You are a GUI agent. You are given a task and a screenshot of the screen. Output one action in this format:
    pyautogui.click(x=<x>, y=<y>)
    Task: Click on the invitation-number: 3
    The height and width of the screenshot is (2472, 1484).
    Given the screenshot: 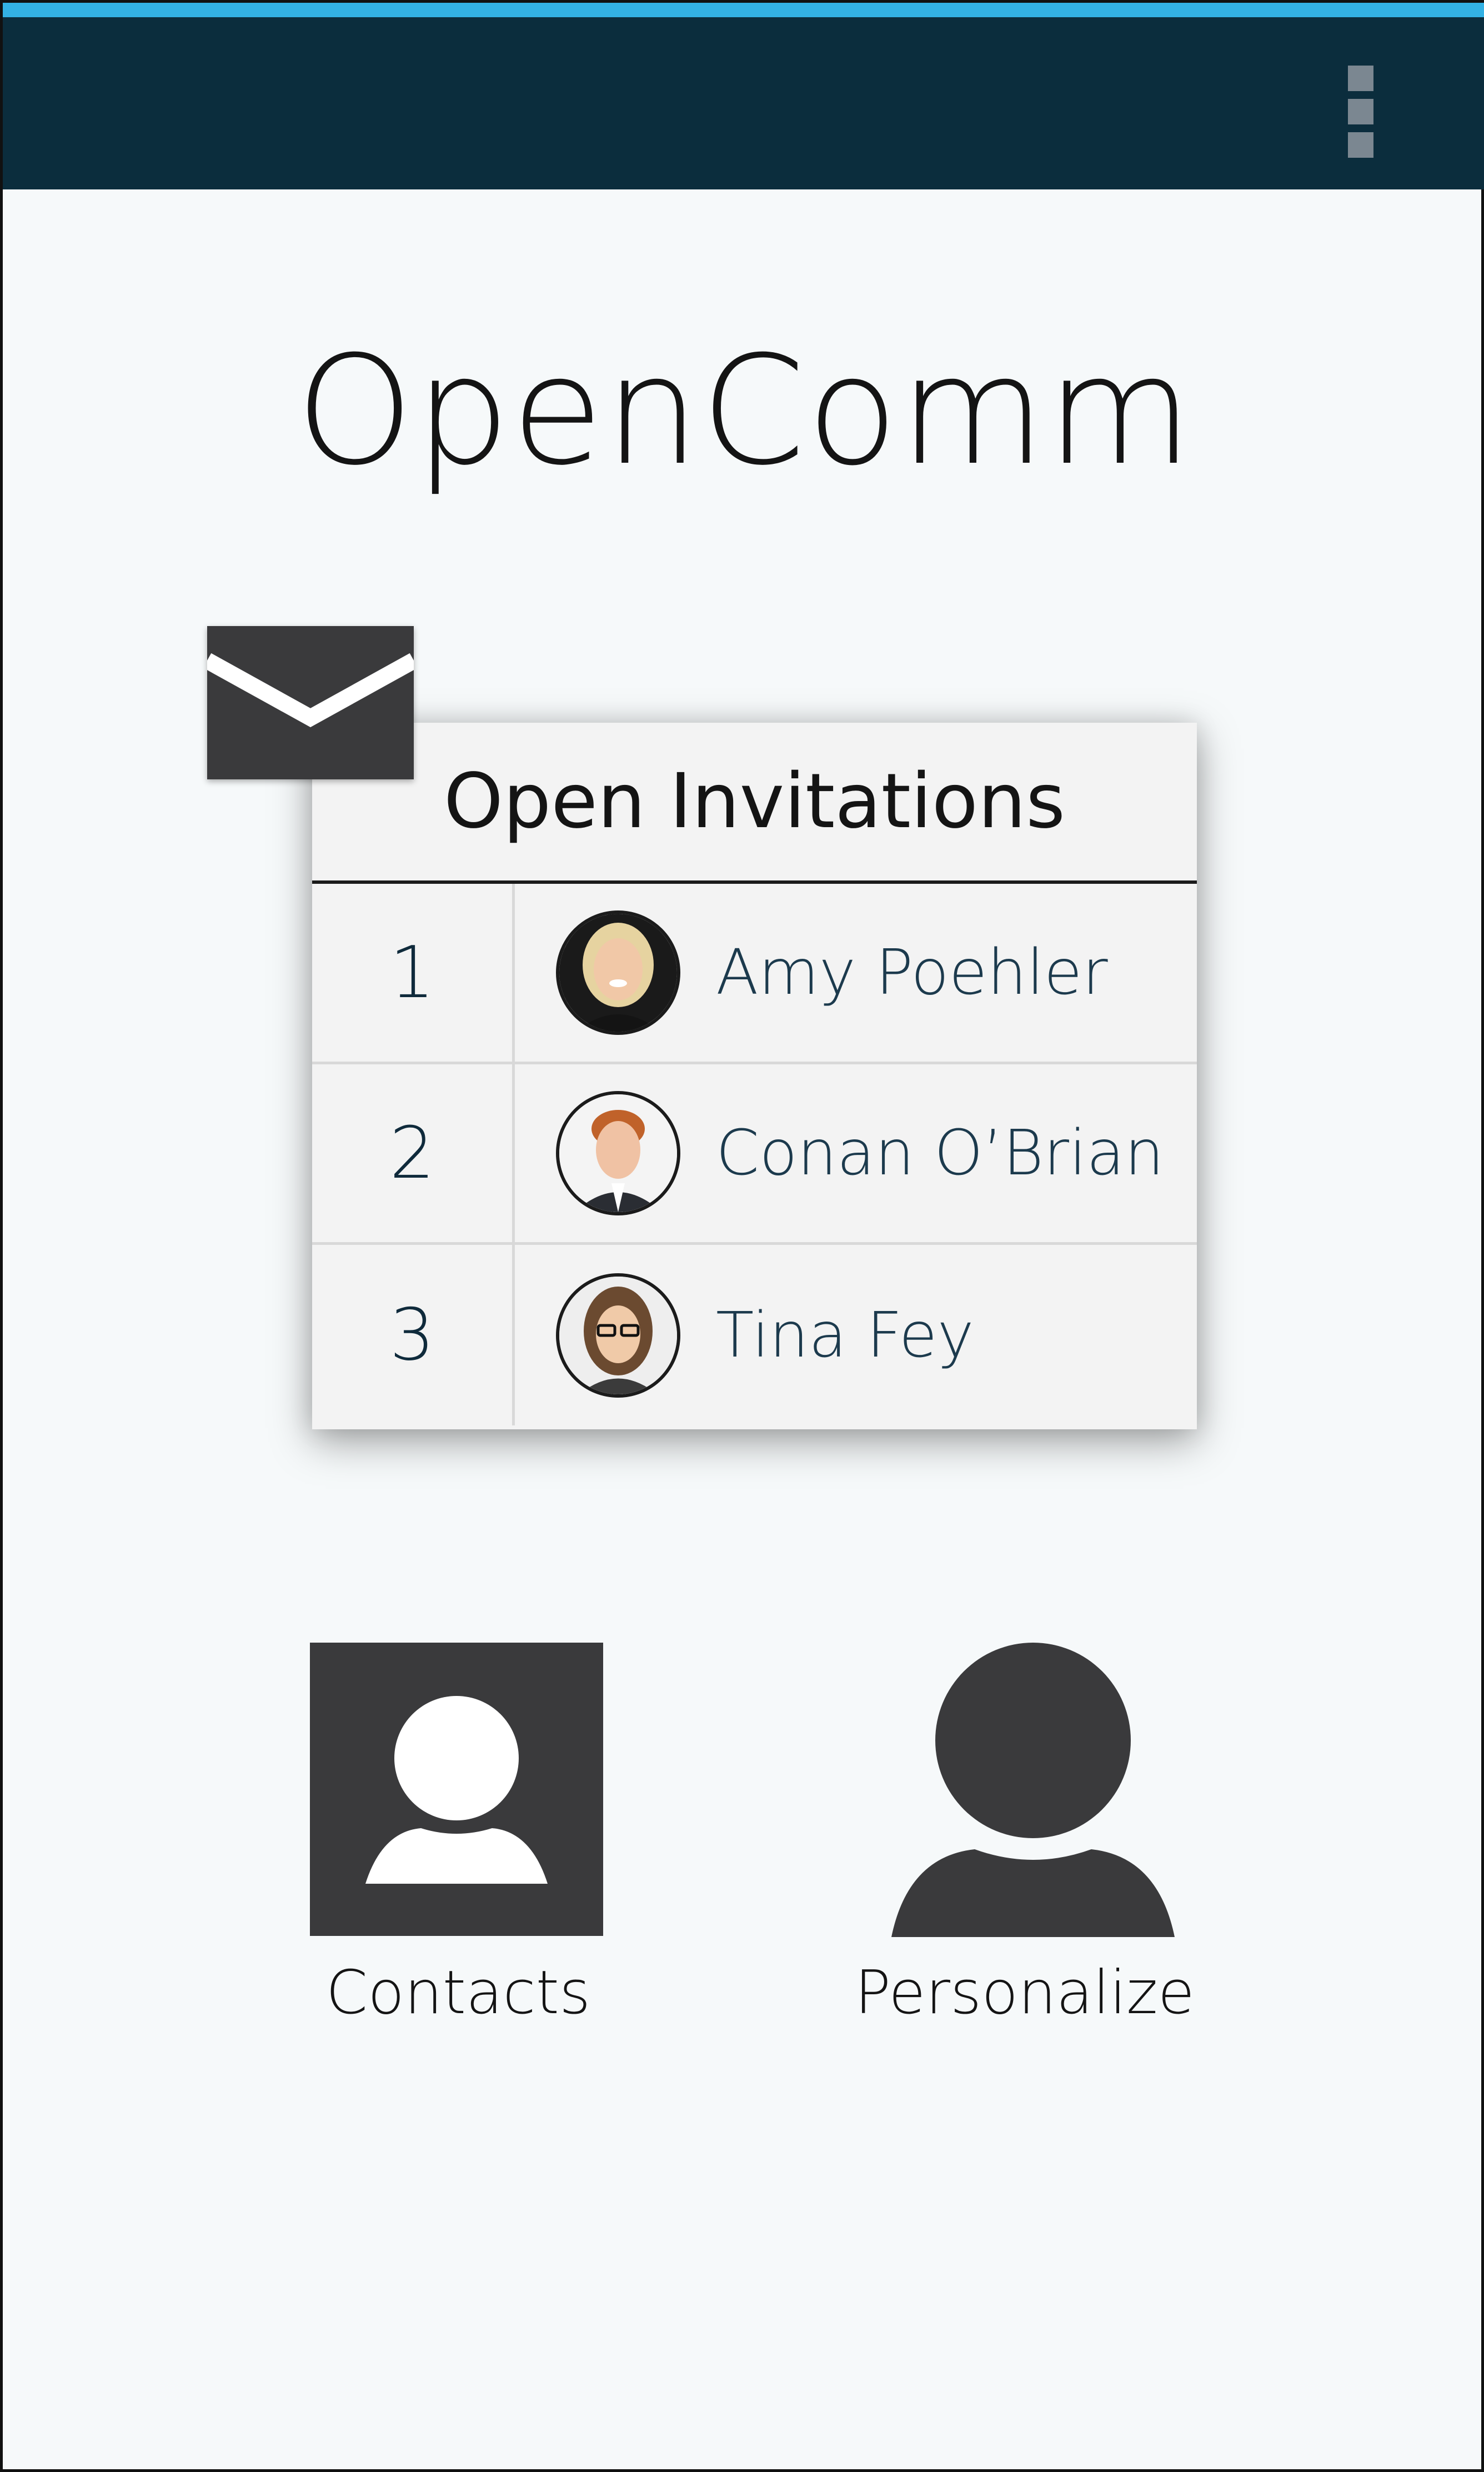 What is the action you would take?
    pyautogui.click(x=413, y=1335)
    